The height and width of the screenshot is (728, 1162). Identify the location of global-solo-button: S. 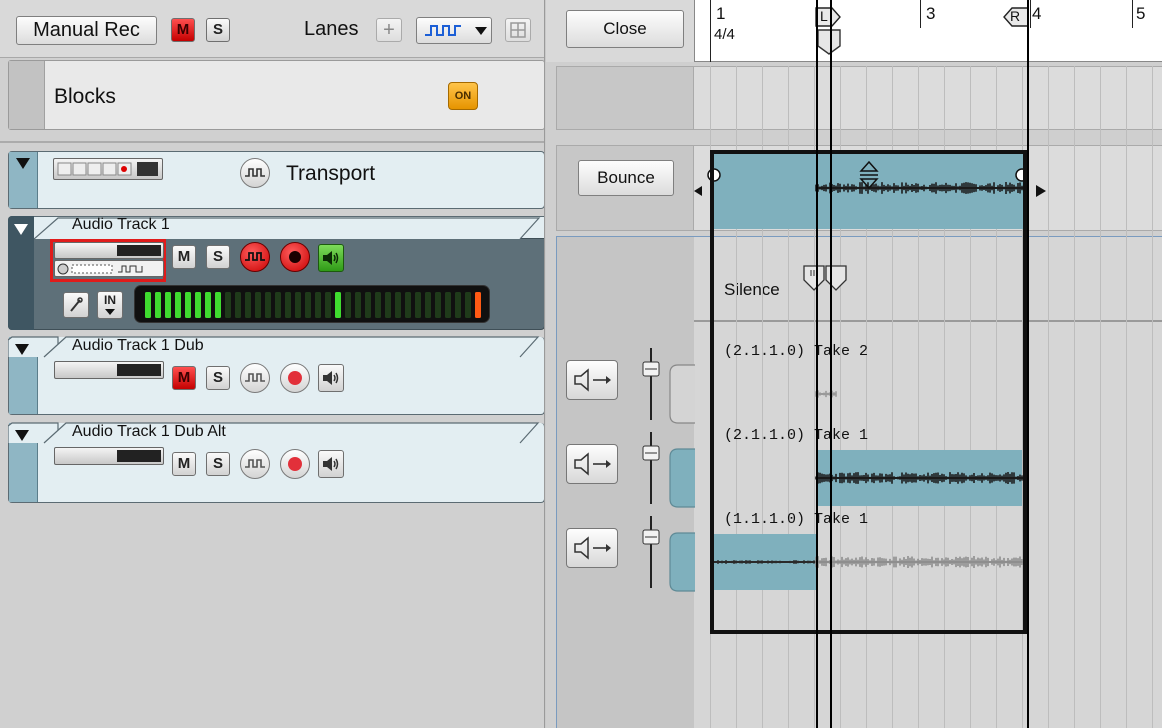
(218, 30).